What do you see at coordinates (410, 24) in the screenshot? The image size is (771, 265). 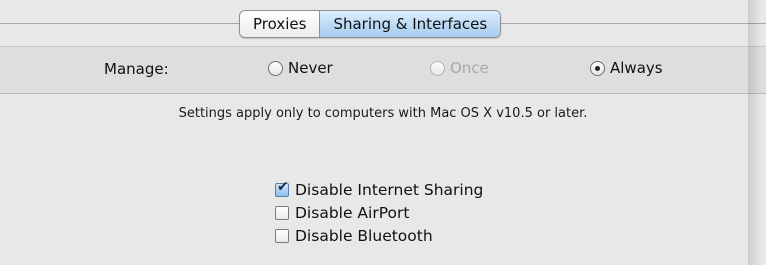 I see `tab-sharing-interfaces: Sharing & Interfaces` at bounding box center [410, 24].